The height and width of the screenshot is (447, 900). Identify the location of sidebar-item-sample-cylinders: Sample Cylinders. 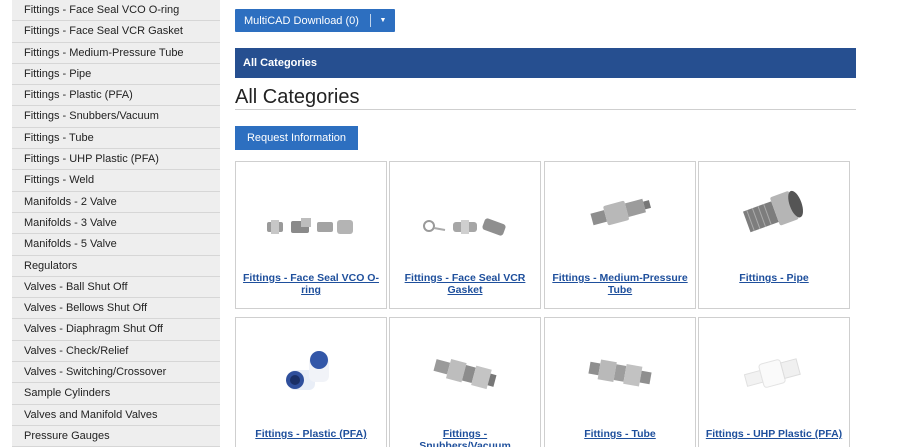
(116, 394).